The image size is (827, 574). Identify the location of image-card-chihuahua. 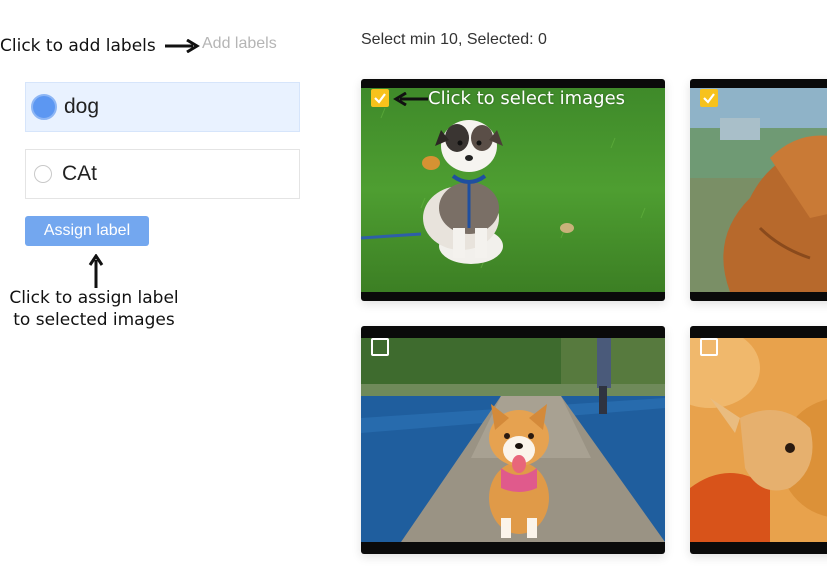
(758, 440).